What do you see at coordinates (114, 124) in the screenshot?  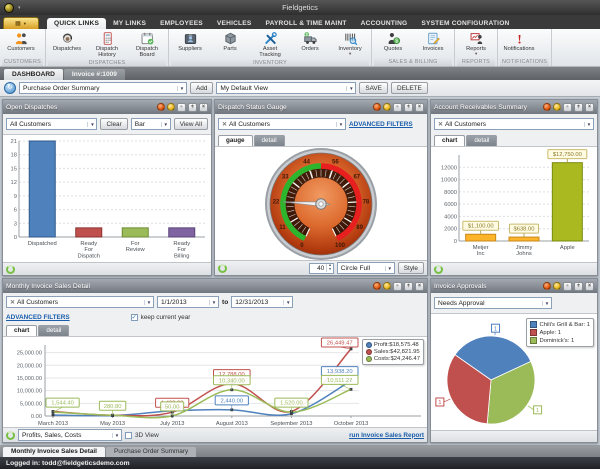 I see `clear-filter-button: Clear` at bounding box center [114, 124].